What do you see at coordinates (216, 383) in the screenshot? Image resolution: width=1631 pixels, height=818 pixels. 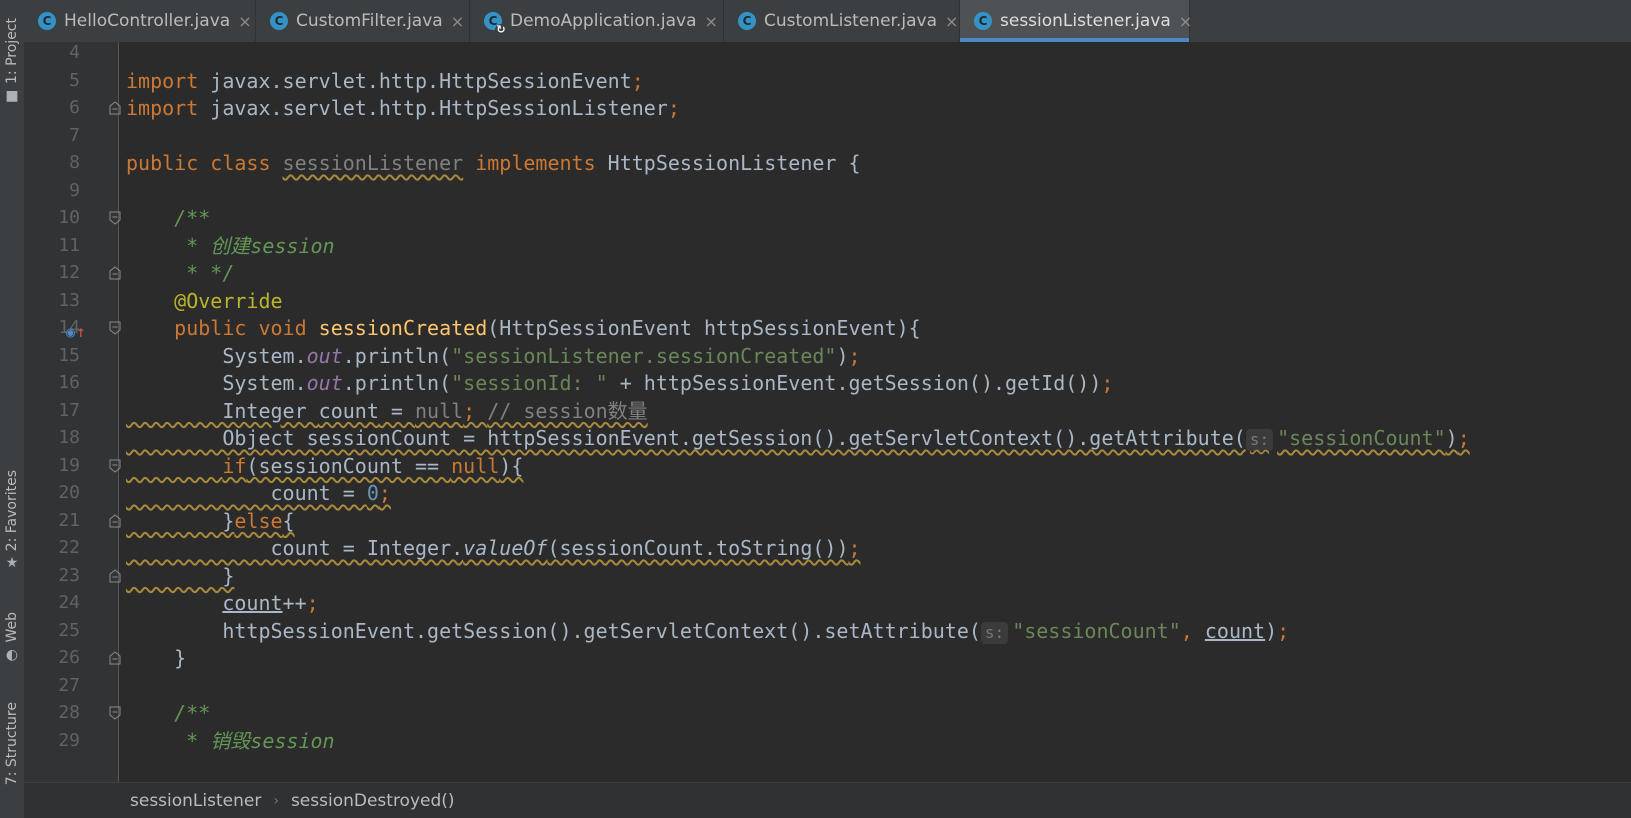 I see `code-token: System.` at bounding box center [216, 383].